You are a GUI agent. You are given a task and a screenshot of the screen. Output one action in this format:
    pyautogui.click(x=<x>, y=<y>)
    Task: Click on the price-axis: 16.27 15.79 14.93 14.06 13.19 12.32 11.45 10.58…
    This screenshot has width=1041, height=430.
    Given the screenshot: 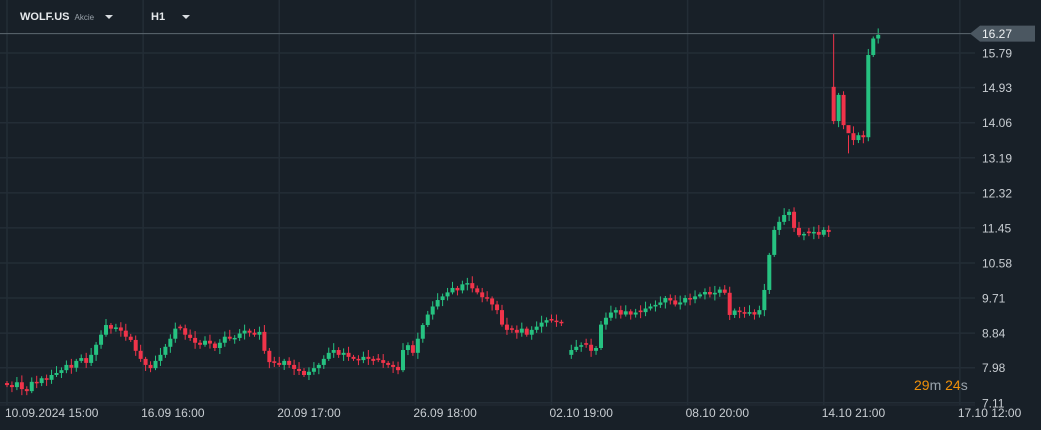 What is the action you would take?
    pyautogui.click(x=1002, y=217)
    